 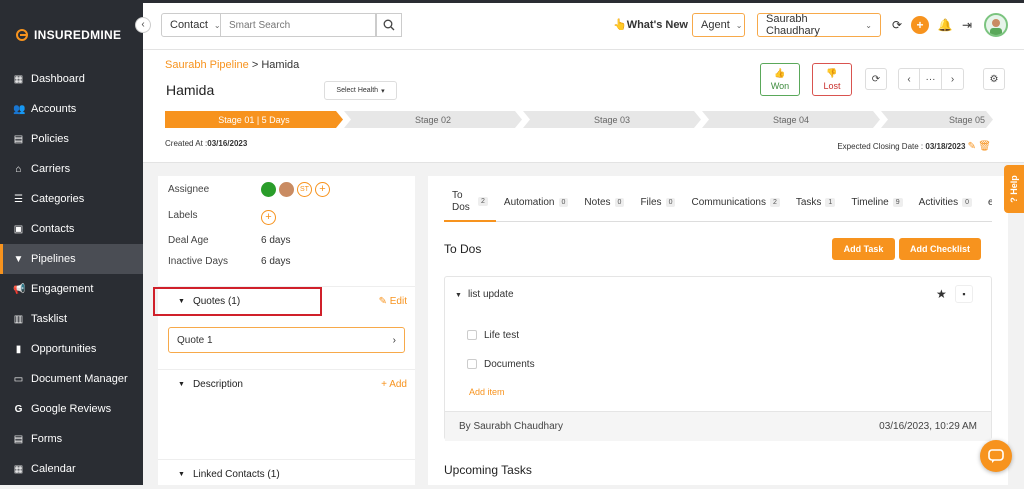 I want to click on settings-button: ⚙, so click(x=994, y=79).